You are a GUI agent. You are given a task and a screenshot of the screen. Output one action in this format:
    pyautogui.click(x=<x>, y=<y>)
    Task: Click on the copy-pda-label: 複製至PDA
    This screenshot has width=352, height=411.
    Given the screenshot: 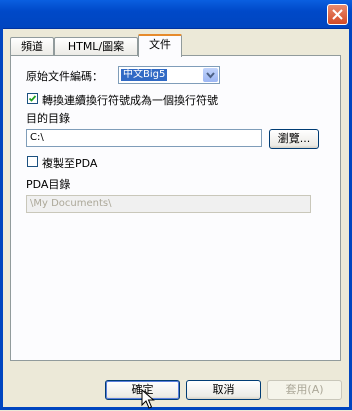 What is the action you would take?
    pyautogui.click(x=70, y=163)
    